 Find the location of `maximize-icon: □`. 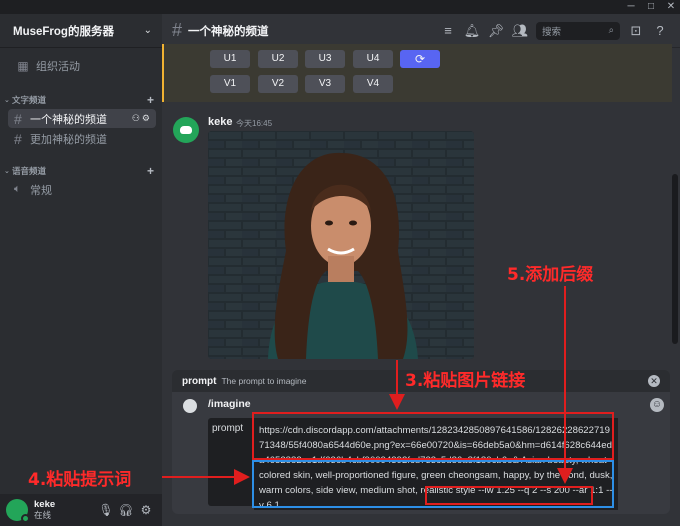

maximize-icon: □ is located at coordinates (651, 7).